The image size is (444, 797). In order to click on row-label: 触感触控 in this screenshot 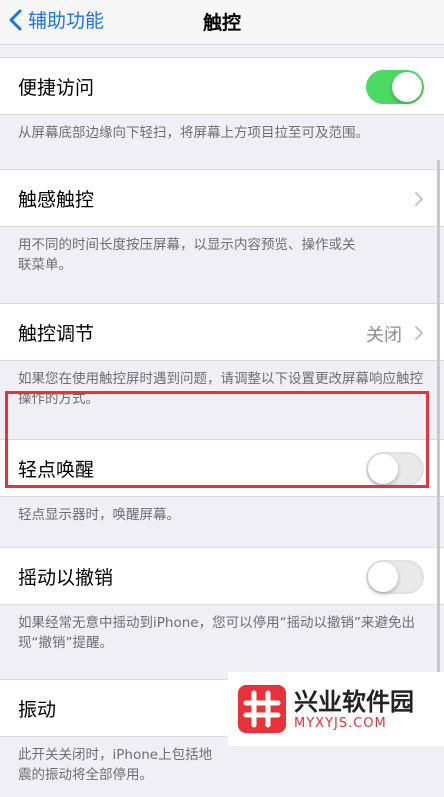, I will do `click(56, 199)`.